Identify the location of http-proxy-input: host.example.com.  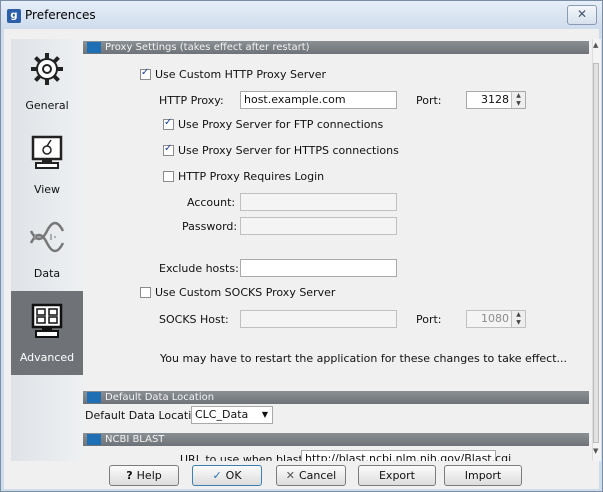
(318, 100).